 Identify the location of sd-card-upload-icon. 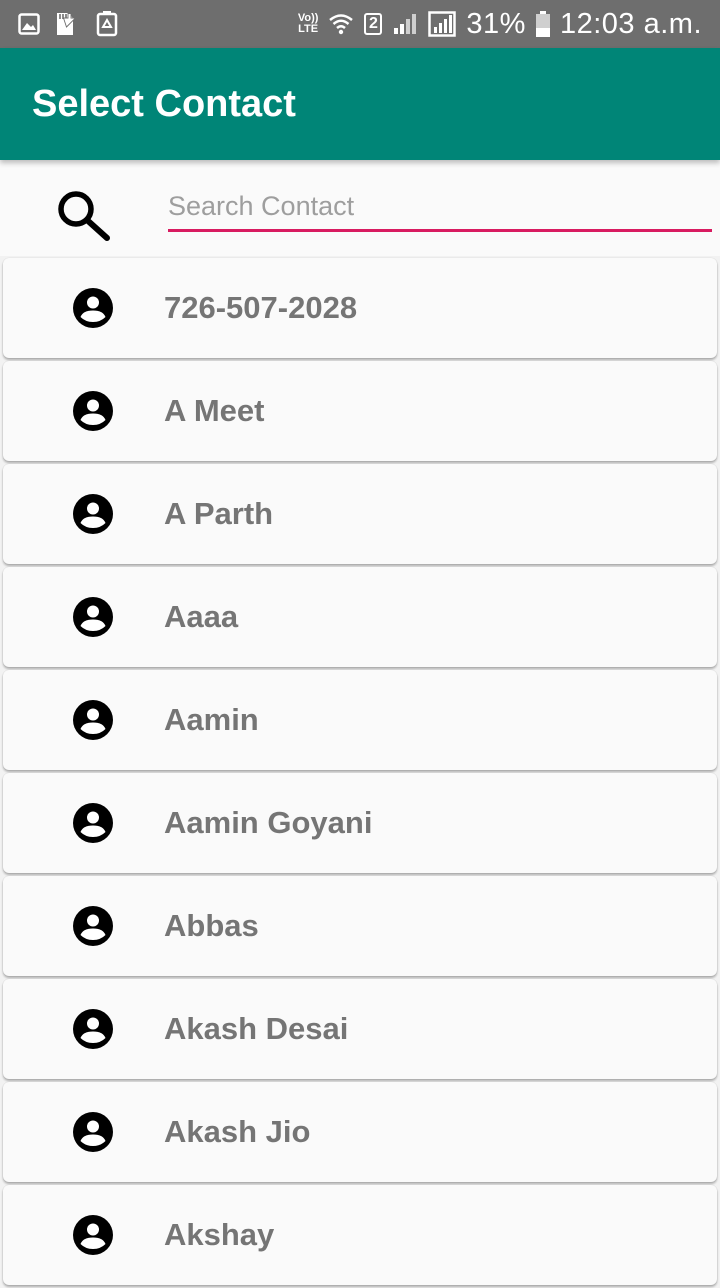
(68, 24).